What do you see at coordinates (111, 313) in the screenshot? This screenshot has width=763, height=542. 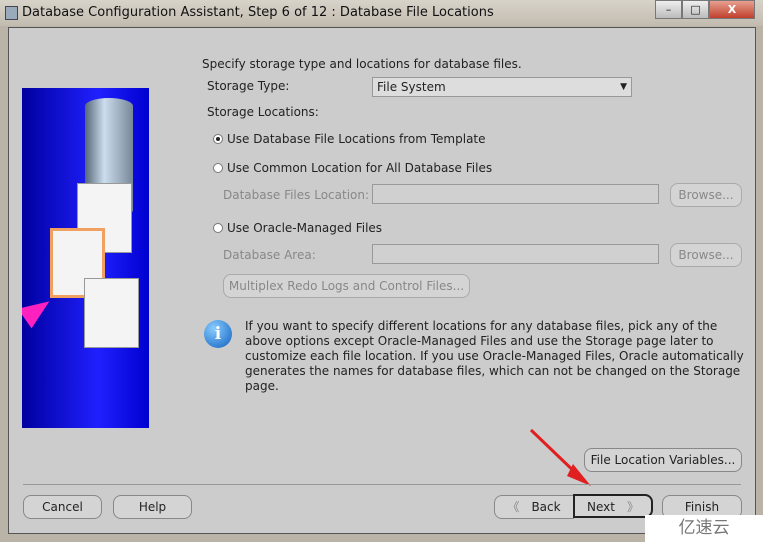 I see `document-icon` at bounding box center [111, 313].